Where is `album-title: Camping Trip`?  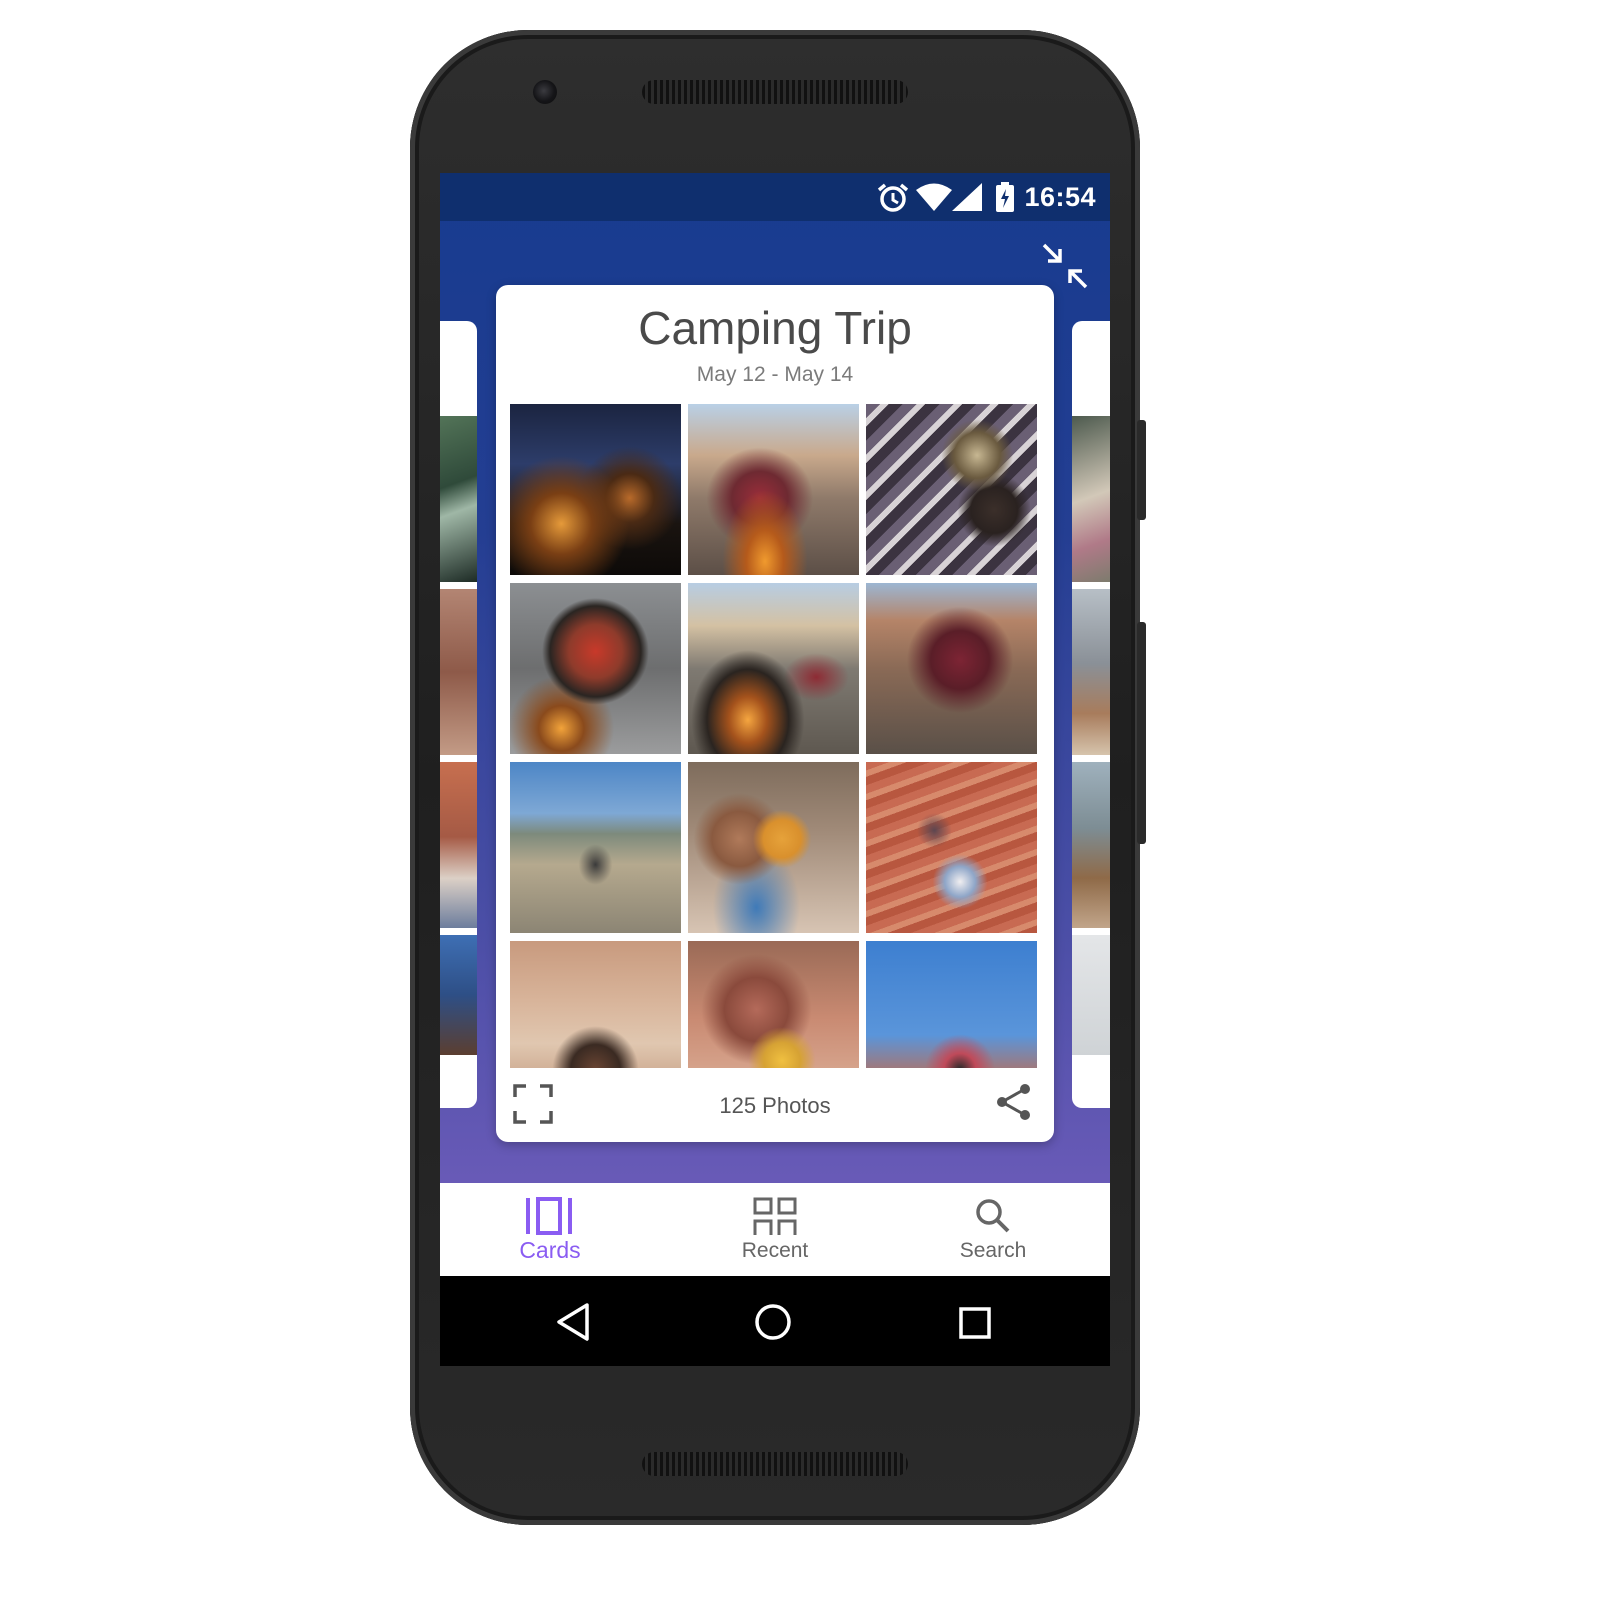 album-title: Camping Trip is located at coordinates (775, 328).